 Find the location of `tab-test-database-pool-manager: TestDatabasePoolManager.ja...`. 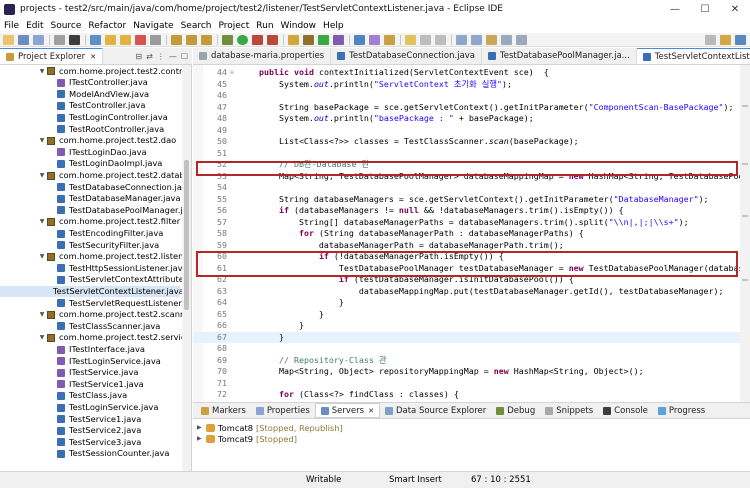

tab-test-database-pool-manager: TestDatabasePoolManager.ja... is located at coordinates (559, 56).